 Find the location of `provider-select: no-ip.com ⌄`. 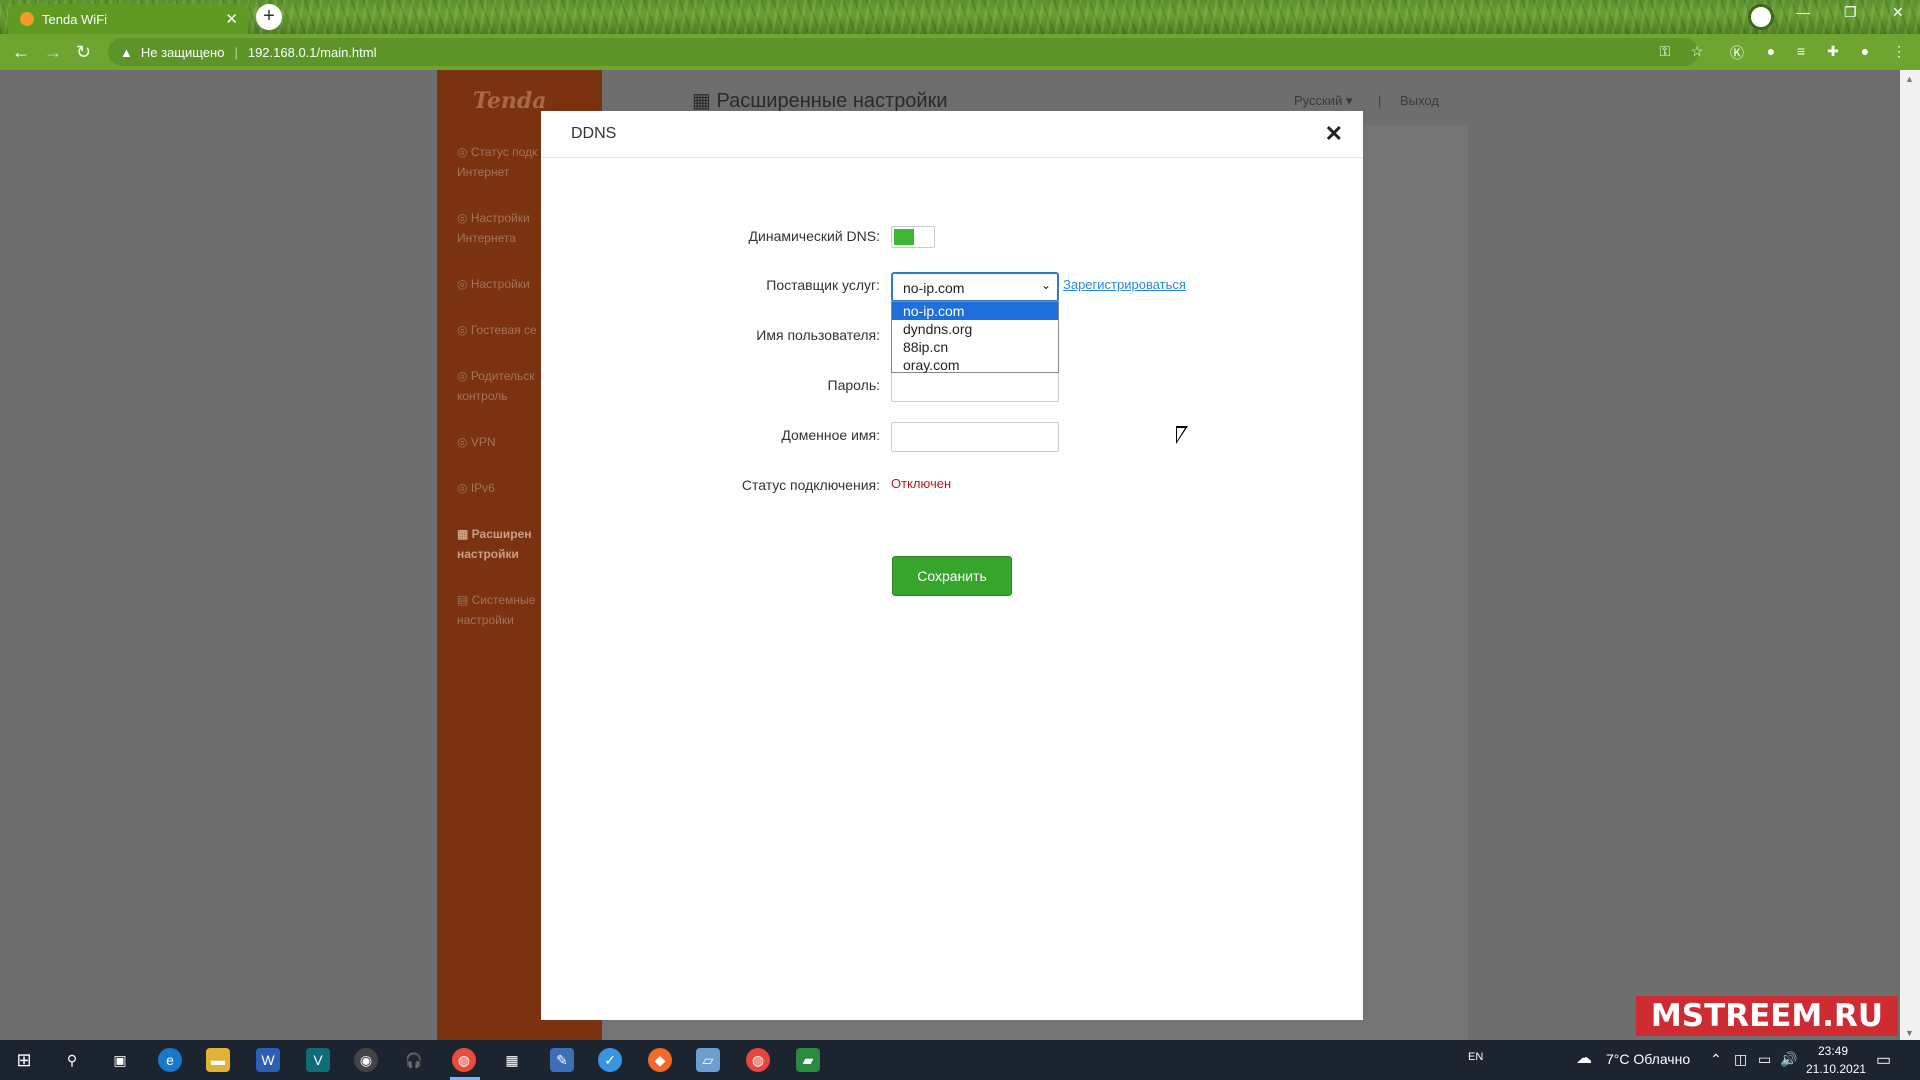

provider-select: no-ip.com ⌄ is located at coordinates (975, 287).